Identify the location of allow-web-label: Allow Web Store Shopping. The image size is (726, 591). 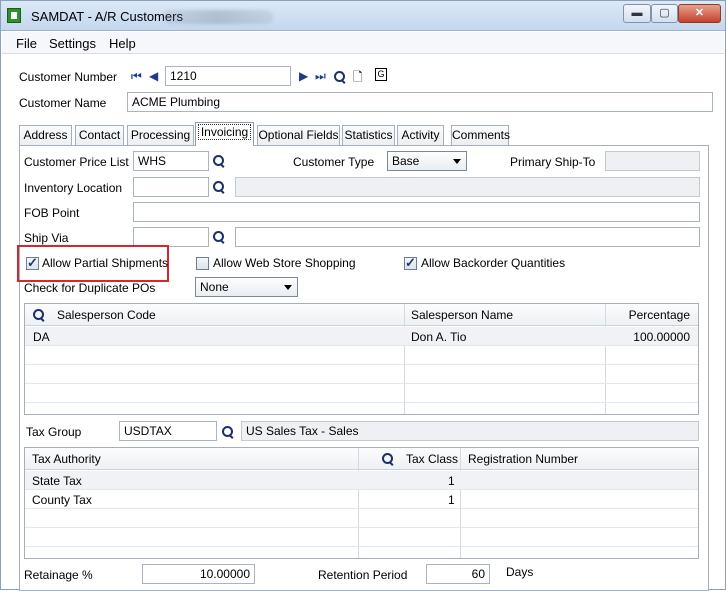
(284, 263).